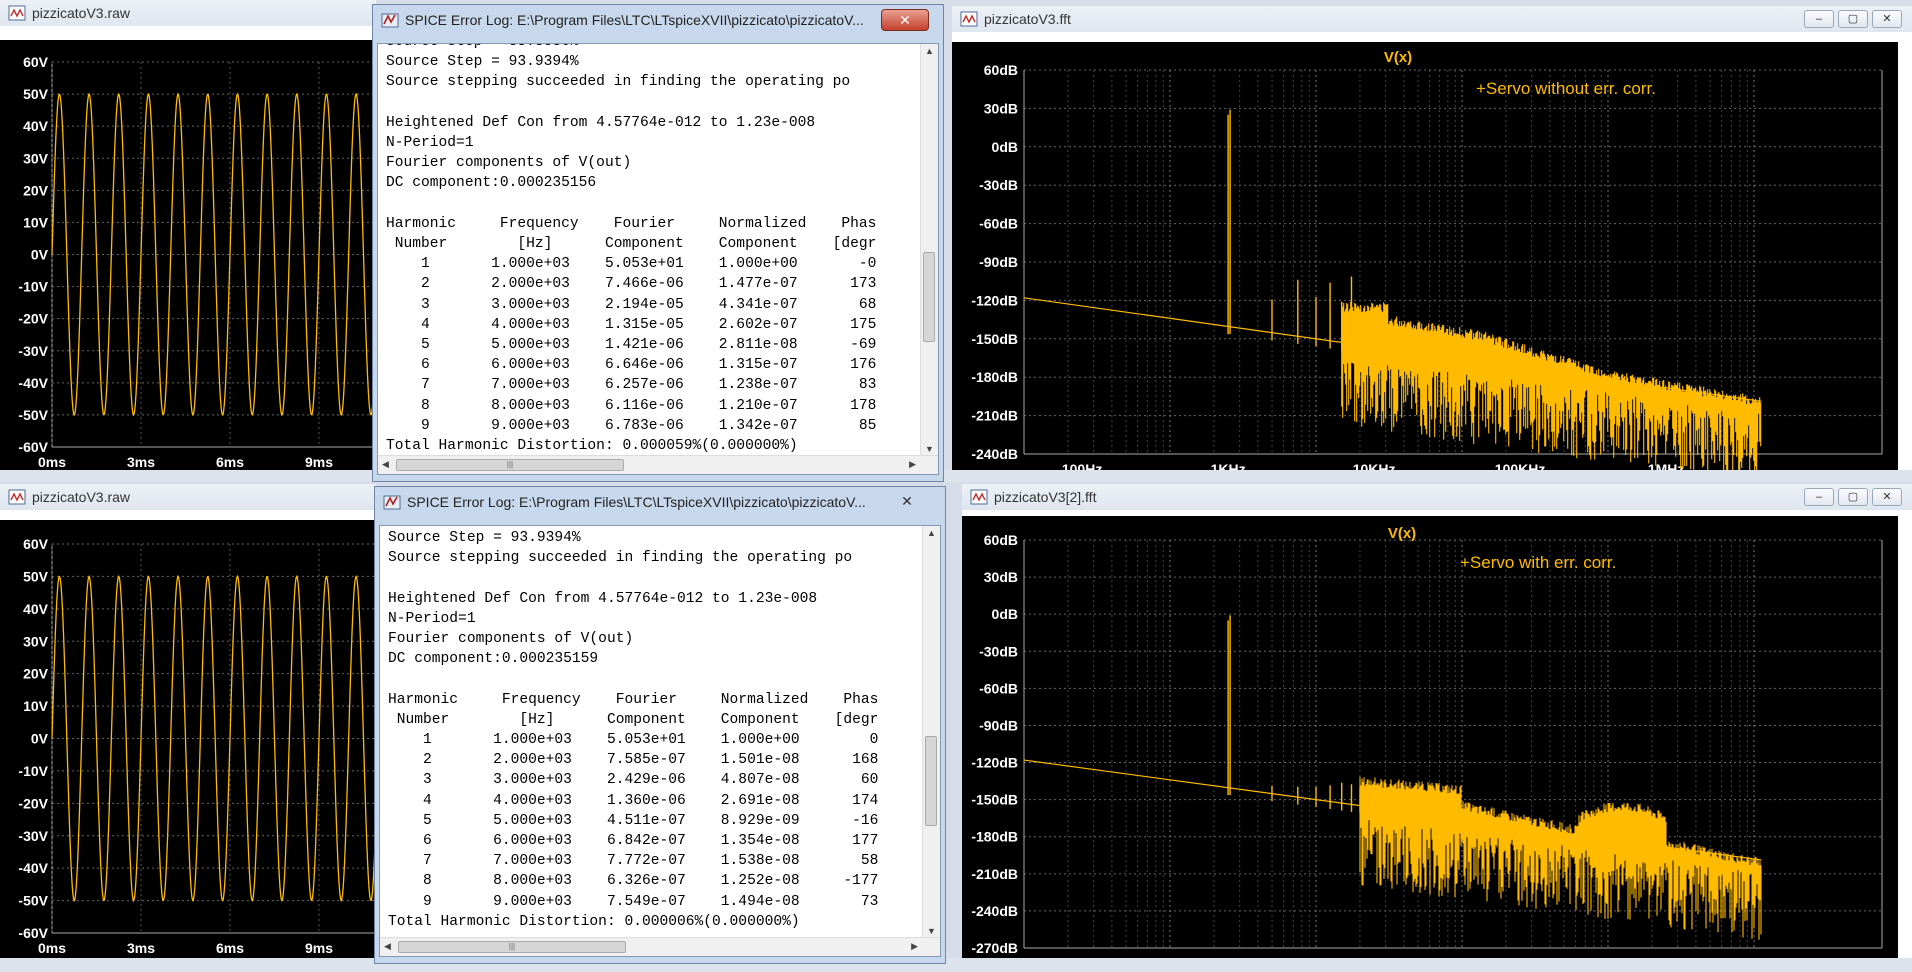  I want to click on x-tick-label: 3ms, so click(141, 948).